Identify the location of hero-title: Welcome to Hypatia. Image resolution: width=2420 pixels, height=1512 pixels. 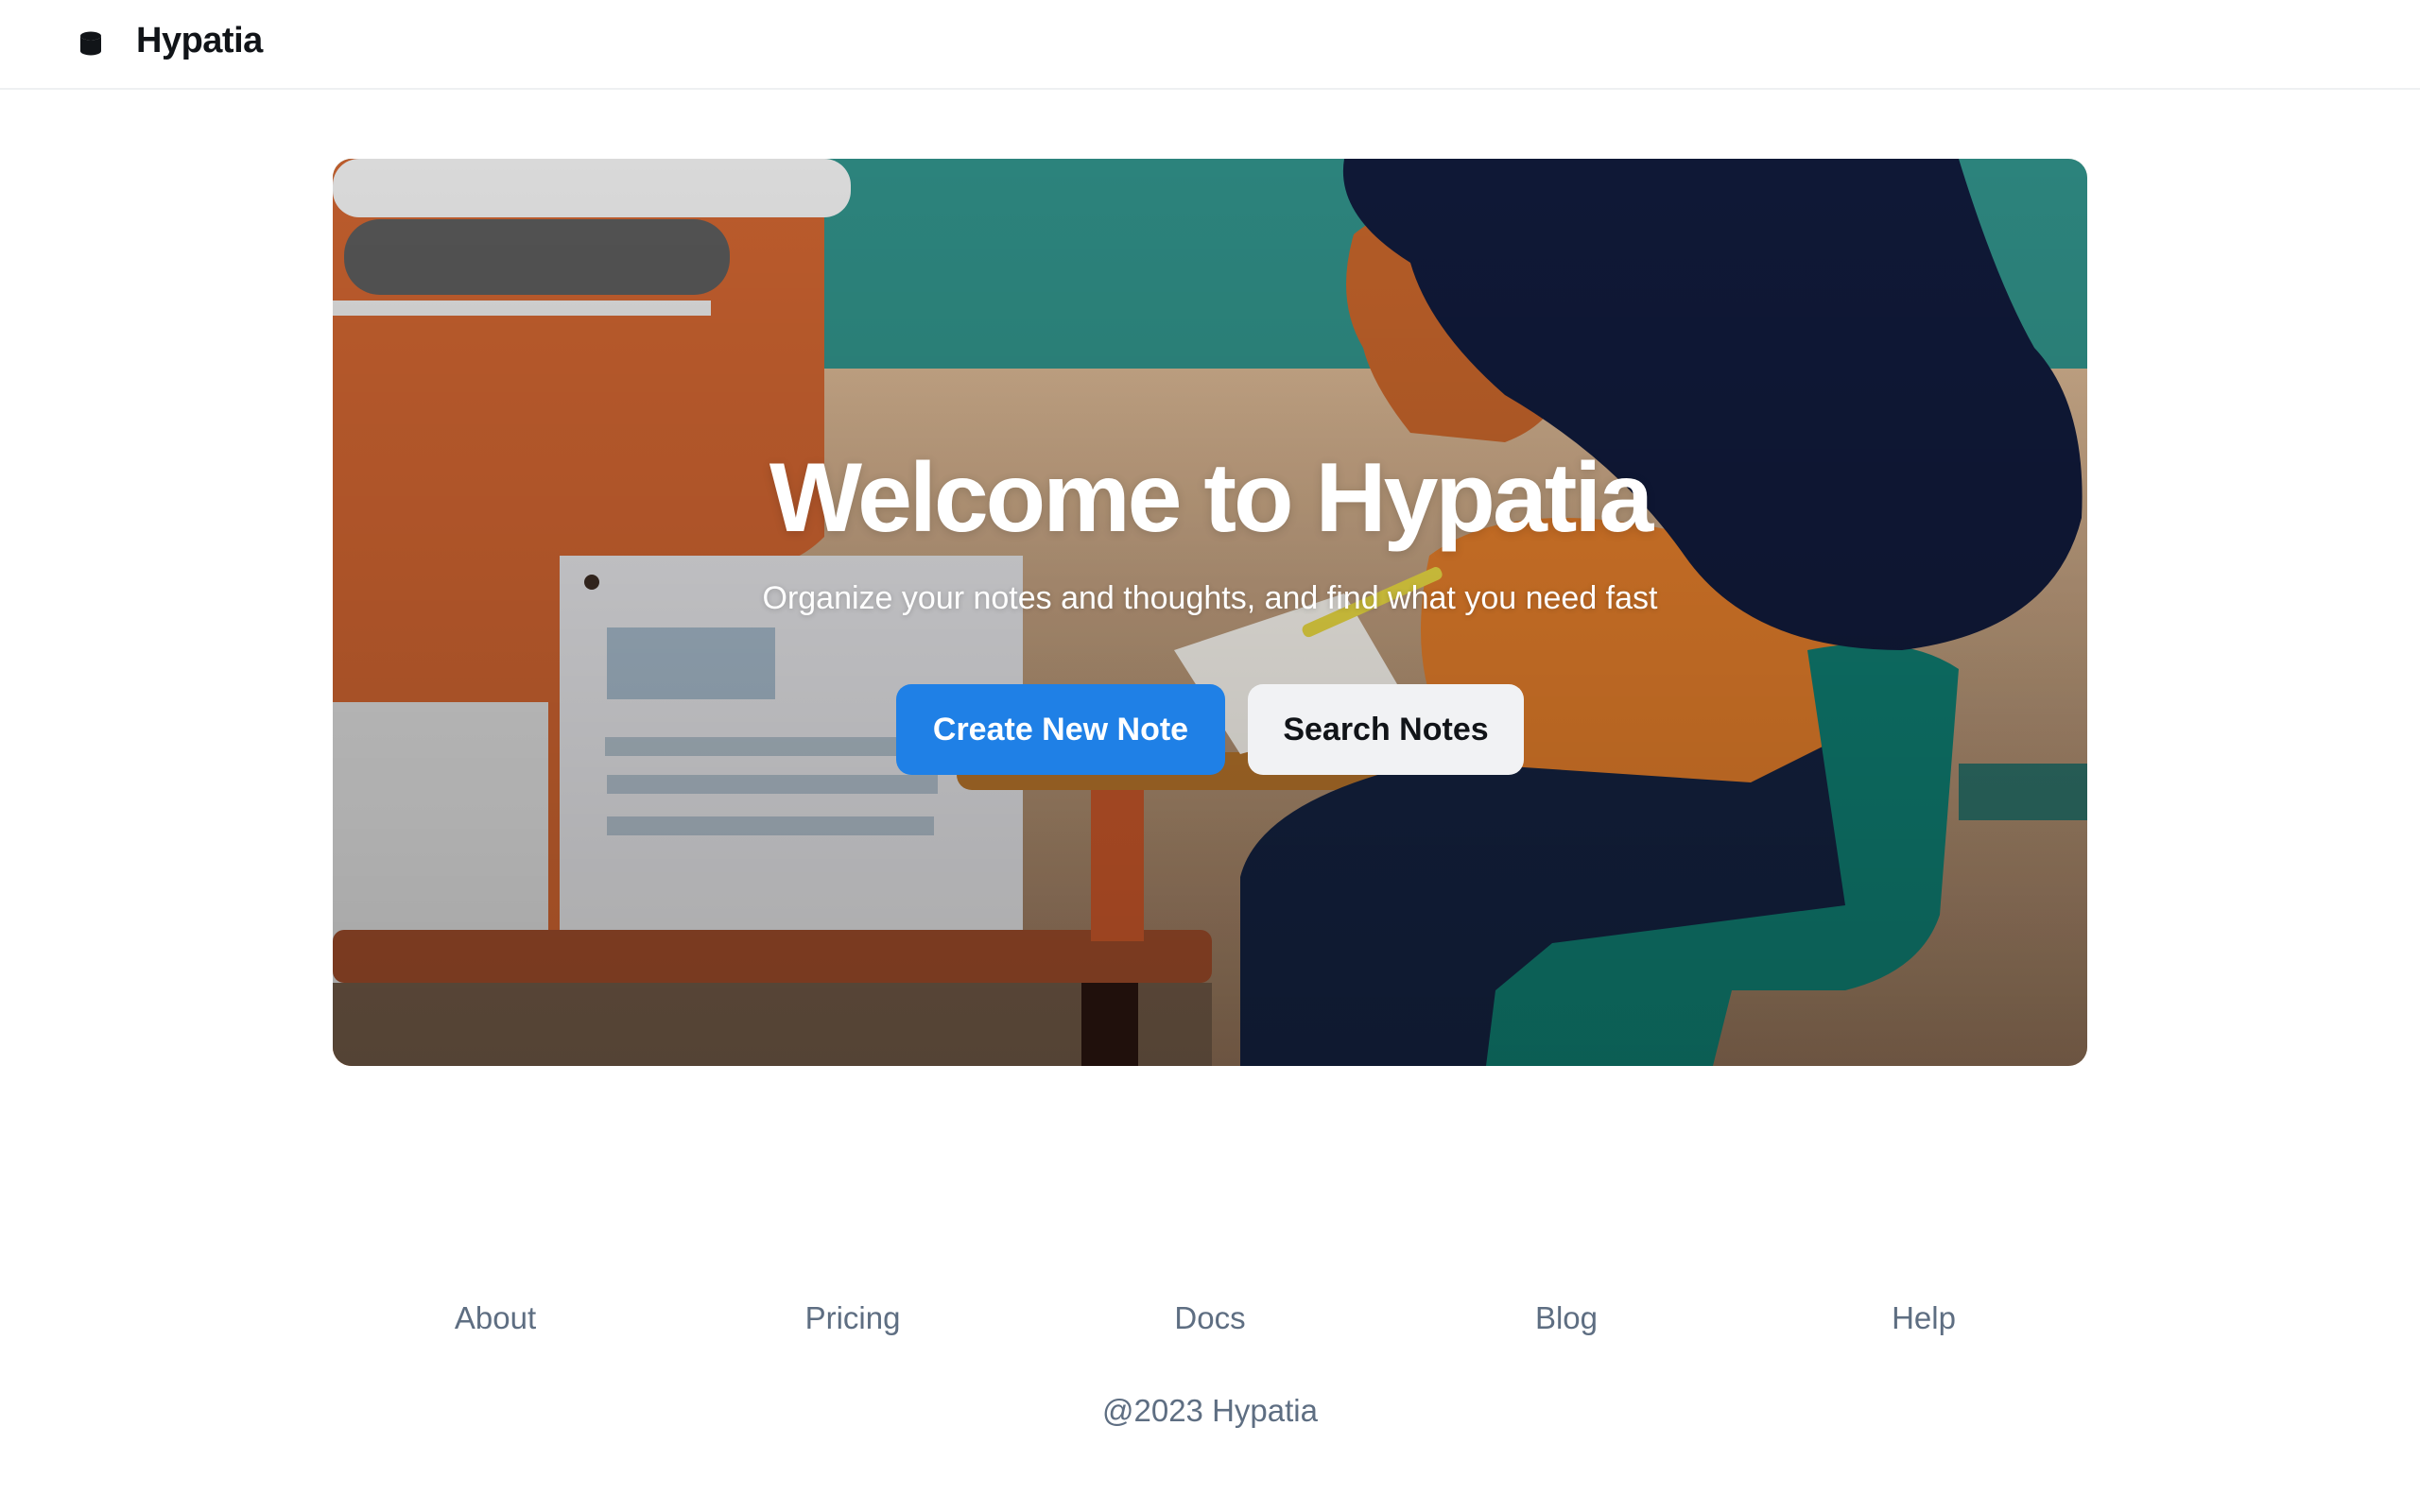
(1211, 498).